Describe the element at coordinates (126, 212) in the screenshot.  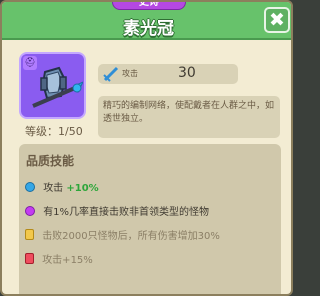
I see `skill-2-text: 有1%几率直接击败非首领类型的怪物` at that location.